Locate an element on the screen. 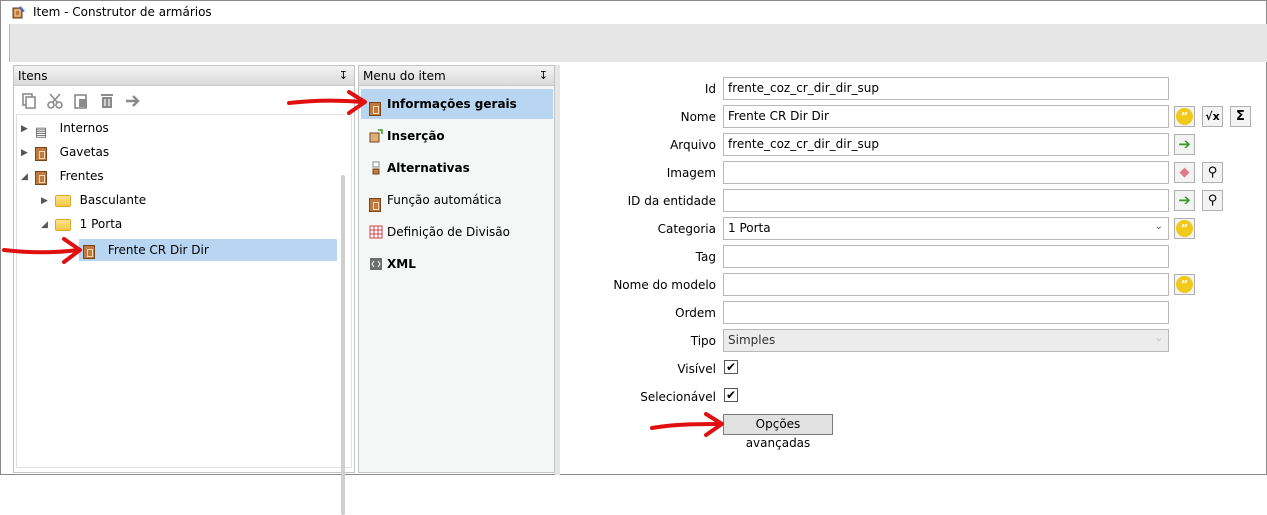  chevron-down-icon: ⌄ is located at coordinates (1158, 226).